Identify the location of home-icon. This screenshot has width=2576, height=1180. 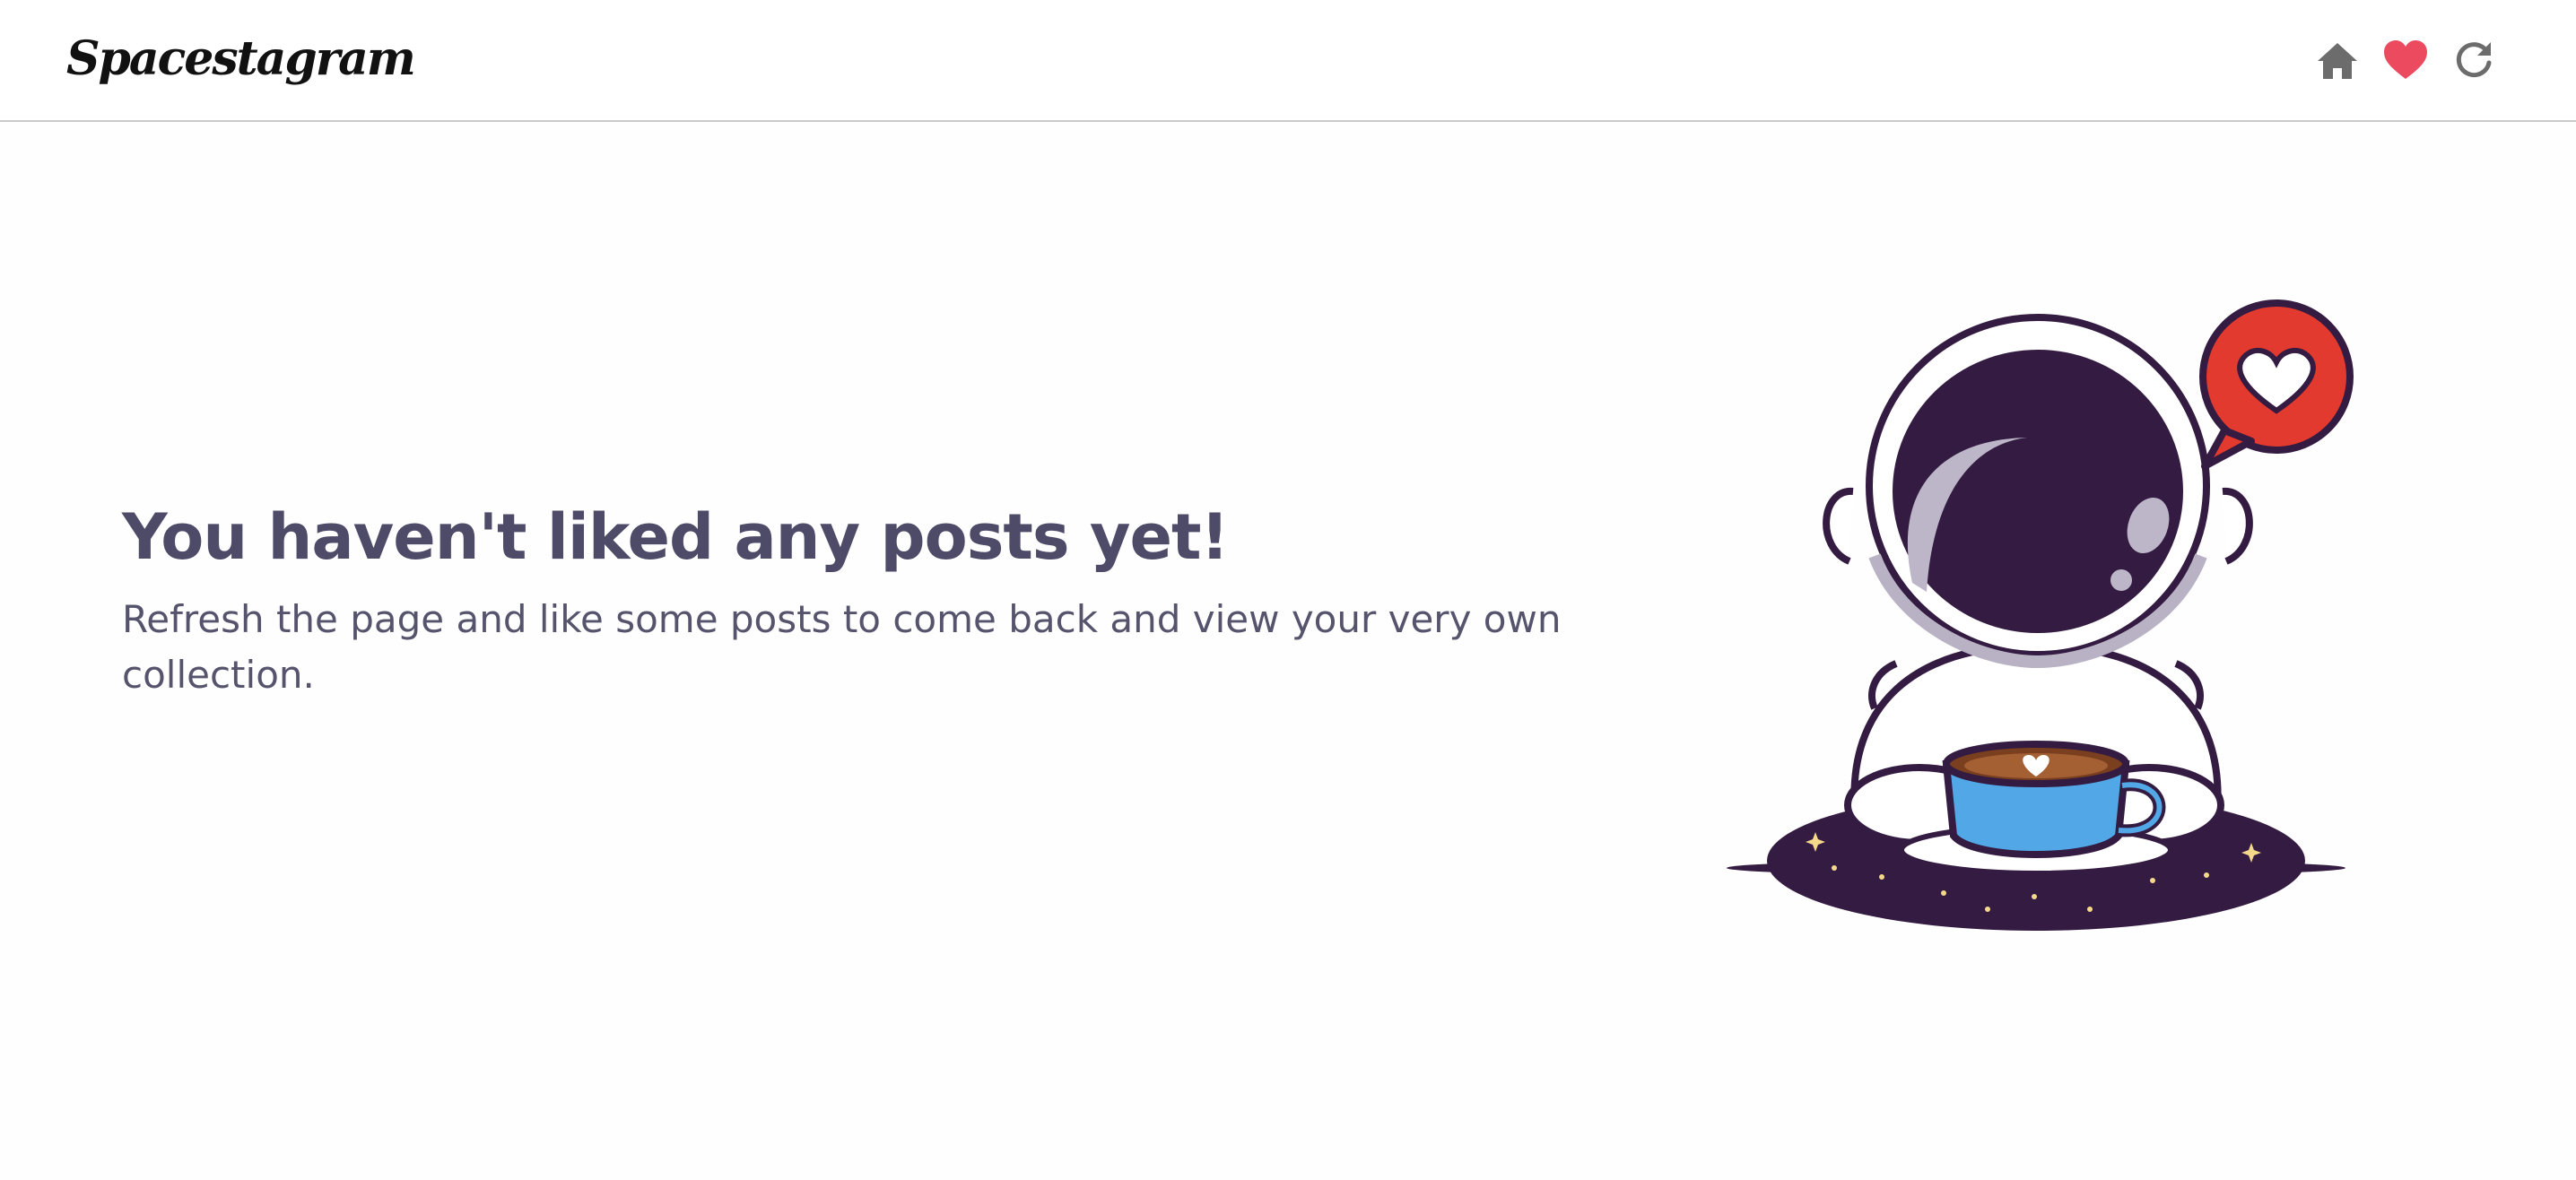
(2337, 61).